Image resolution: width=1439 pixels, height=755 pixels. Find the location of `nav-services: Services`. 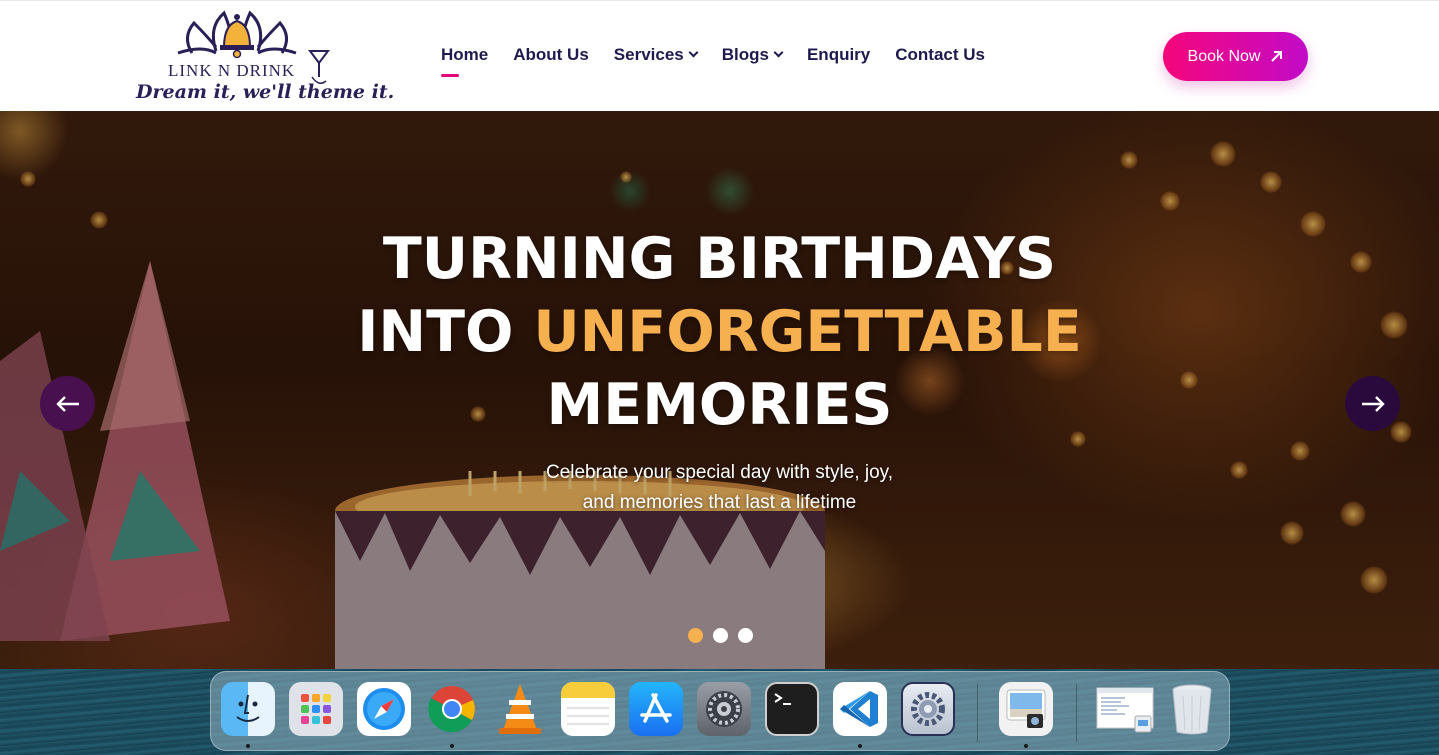

nav-services: Services is located at coordinates (656, 55).